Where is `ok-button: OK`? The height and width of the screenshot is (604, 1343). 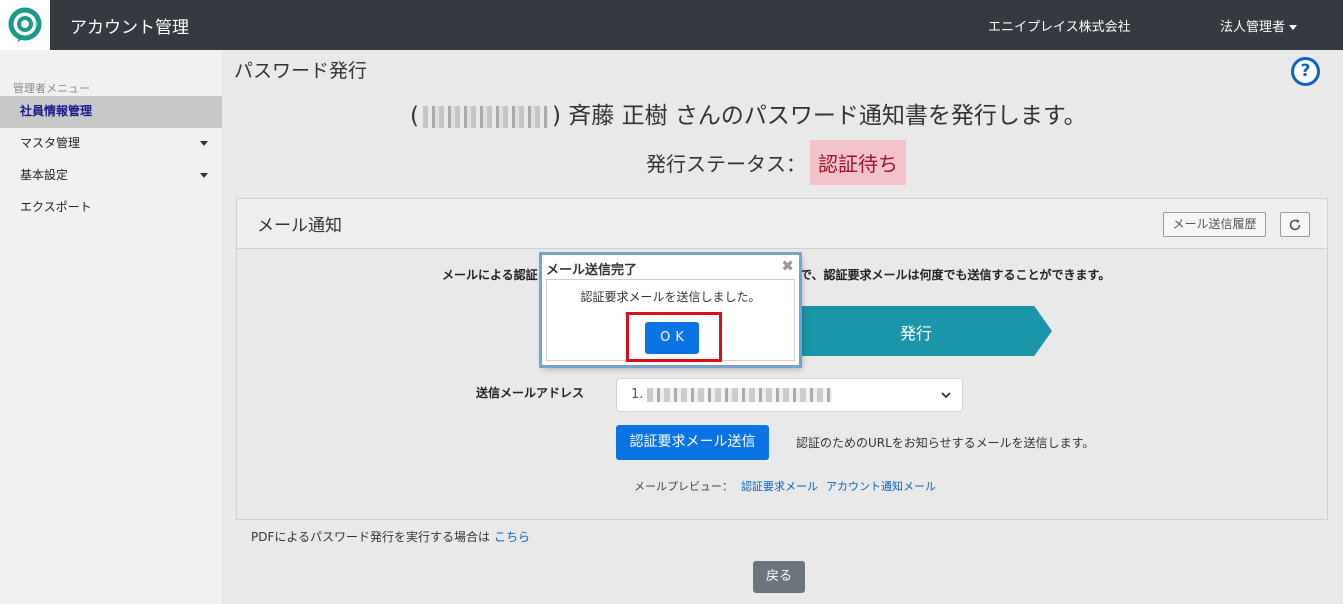 ok-button: OK is located at coordinates (672, 338).